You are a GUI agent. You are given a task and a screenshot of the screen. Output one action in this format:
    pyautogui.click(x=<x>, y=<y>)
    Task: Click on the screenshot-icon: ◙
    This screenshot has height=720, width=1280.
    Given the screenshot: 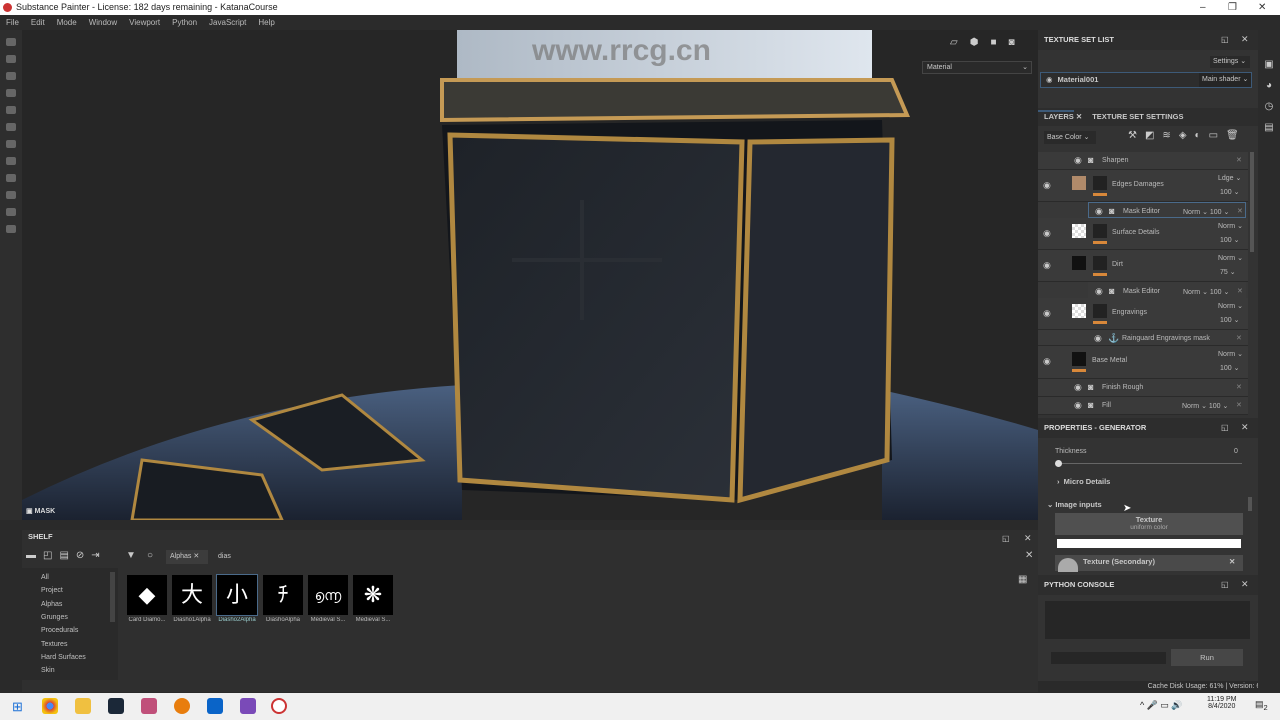 What is the action you would take?
    pyautogui.click(x=1011, y=42)
    